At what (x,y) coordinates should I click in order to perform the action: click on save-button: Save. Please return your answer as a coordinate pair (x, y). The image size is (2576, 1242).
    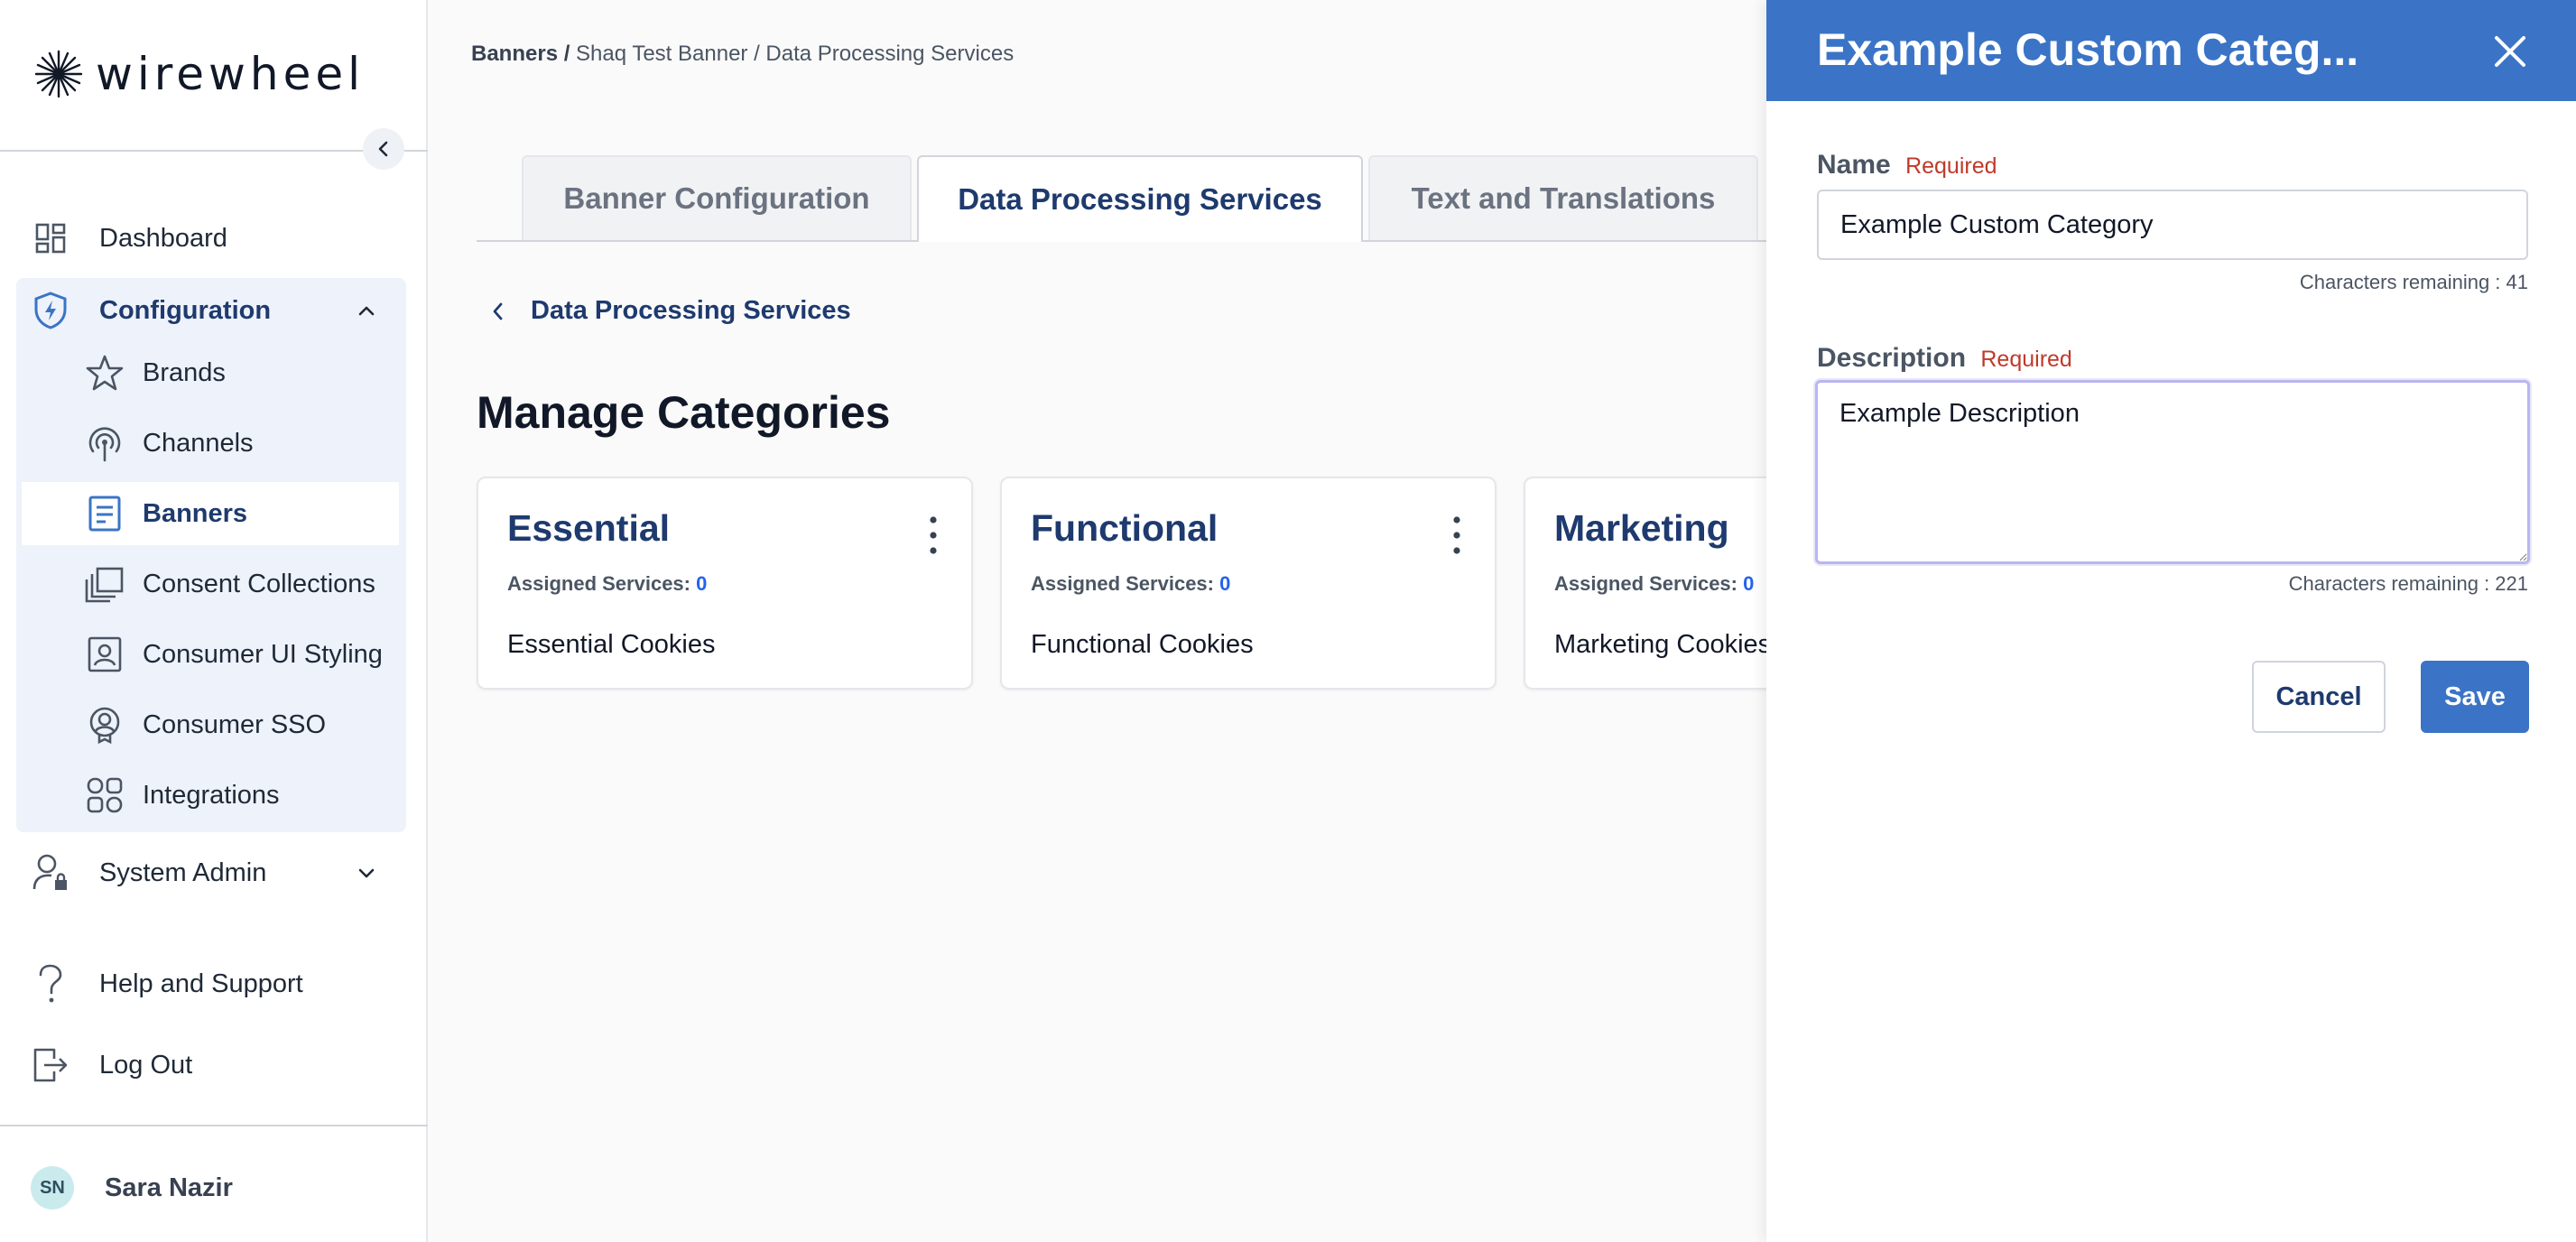
    Looking at the image, I should click on (2475, 697).